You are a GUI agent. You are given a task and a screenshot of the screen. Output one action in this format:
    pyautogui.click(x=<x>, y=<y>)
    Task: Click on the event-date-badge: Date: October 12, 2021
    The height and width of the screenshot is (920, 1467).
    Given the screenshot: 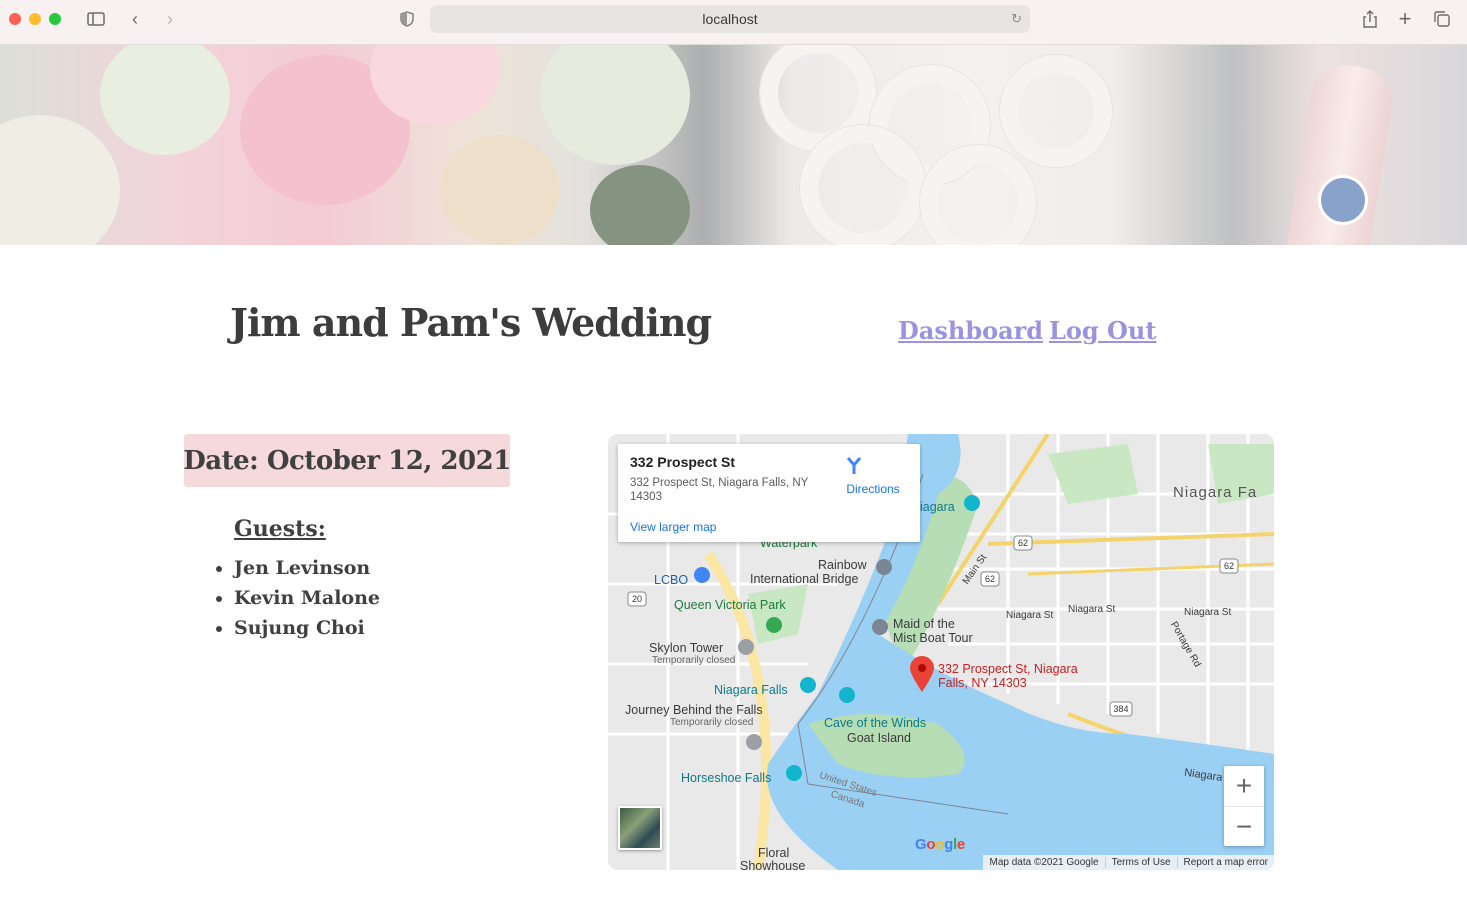 What is the action you would take?
    pyautogui.click(x=347, y=460)
    